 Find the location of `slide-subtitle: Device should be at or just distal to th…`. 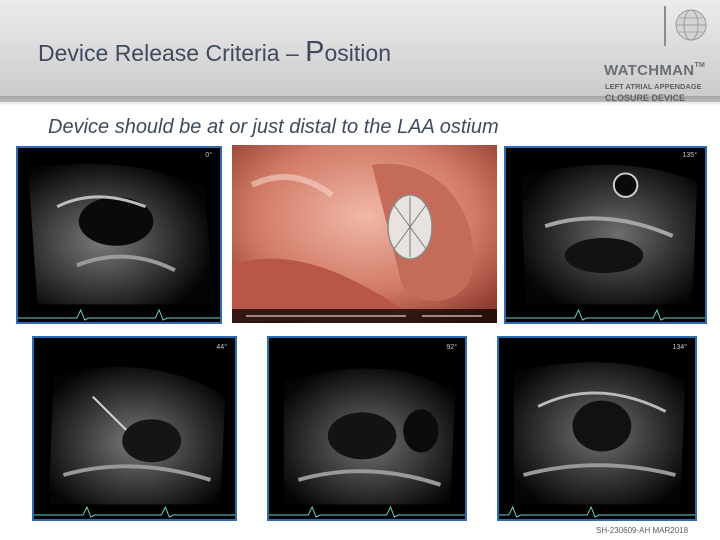

slide-subtitle: Device should be at or just distal to th… is located at coordinates (273, 127).